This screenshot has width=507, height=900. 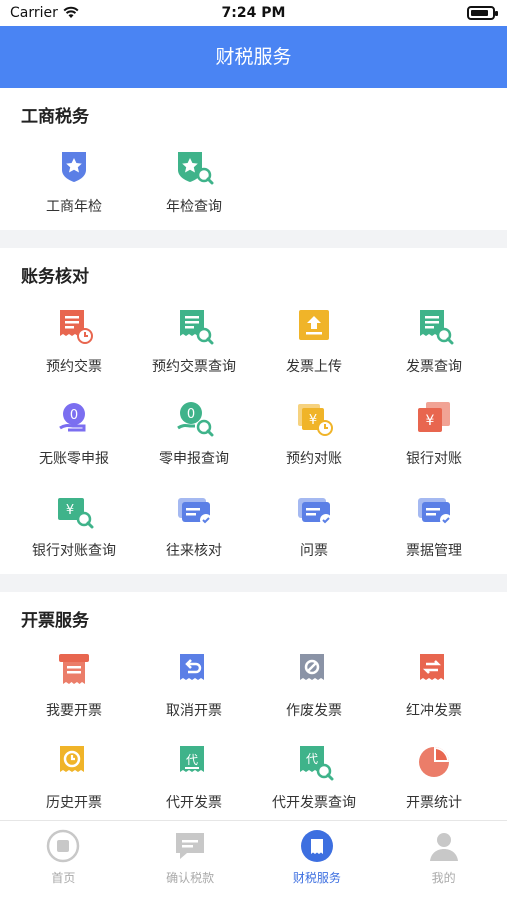 What do you see at coordinates (63, 878) in the screenshot?
I see `tab-label: 首页` at bounding box center [63, 878].